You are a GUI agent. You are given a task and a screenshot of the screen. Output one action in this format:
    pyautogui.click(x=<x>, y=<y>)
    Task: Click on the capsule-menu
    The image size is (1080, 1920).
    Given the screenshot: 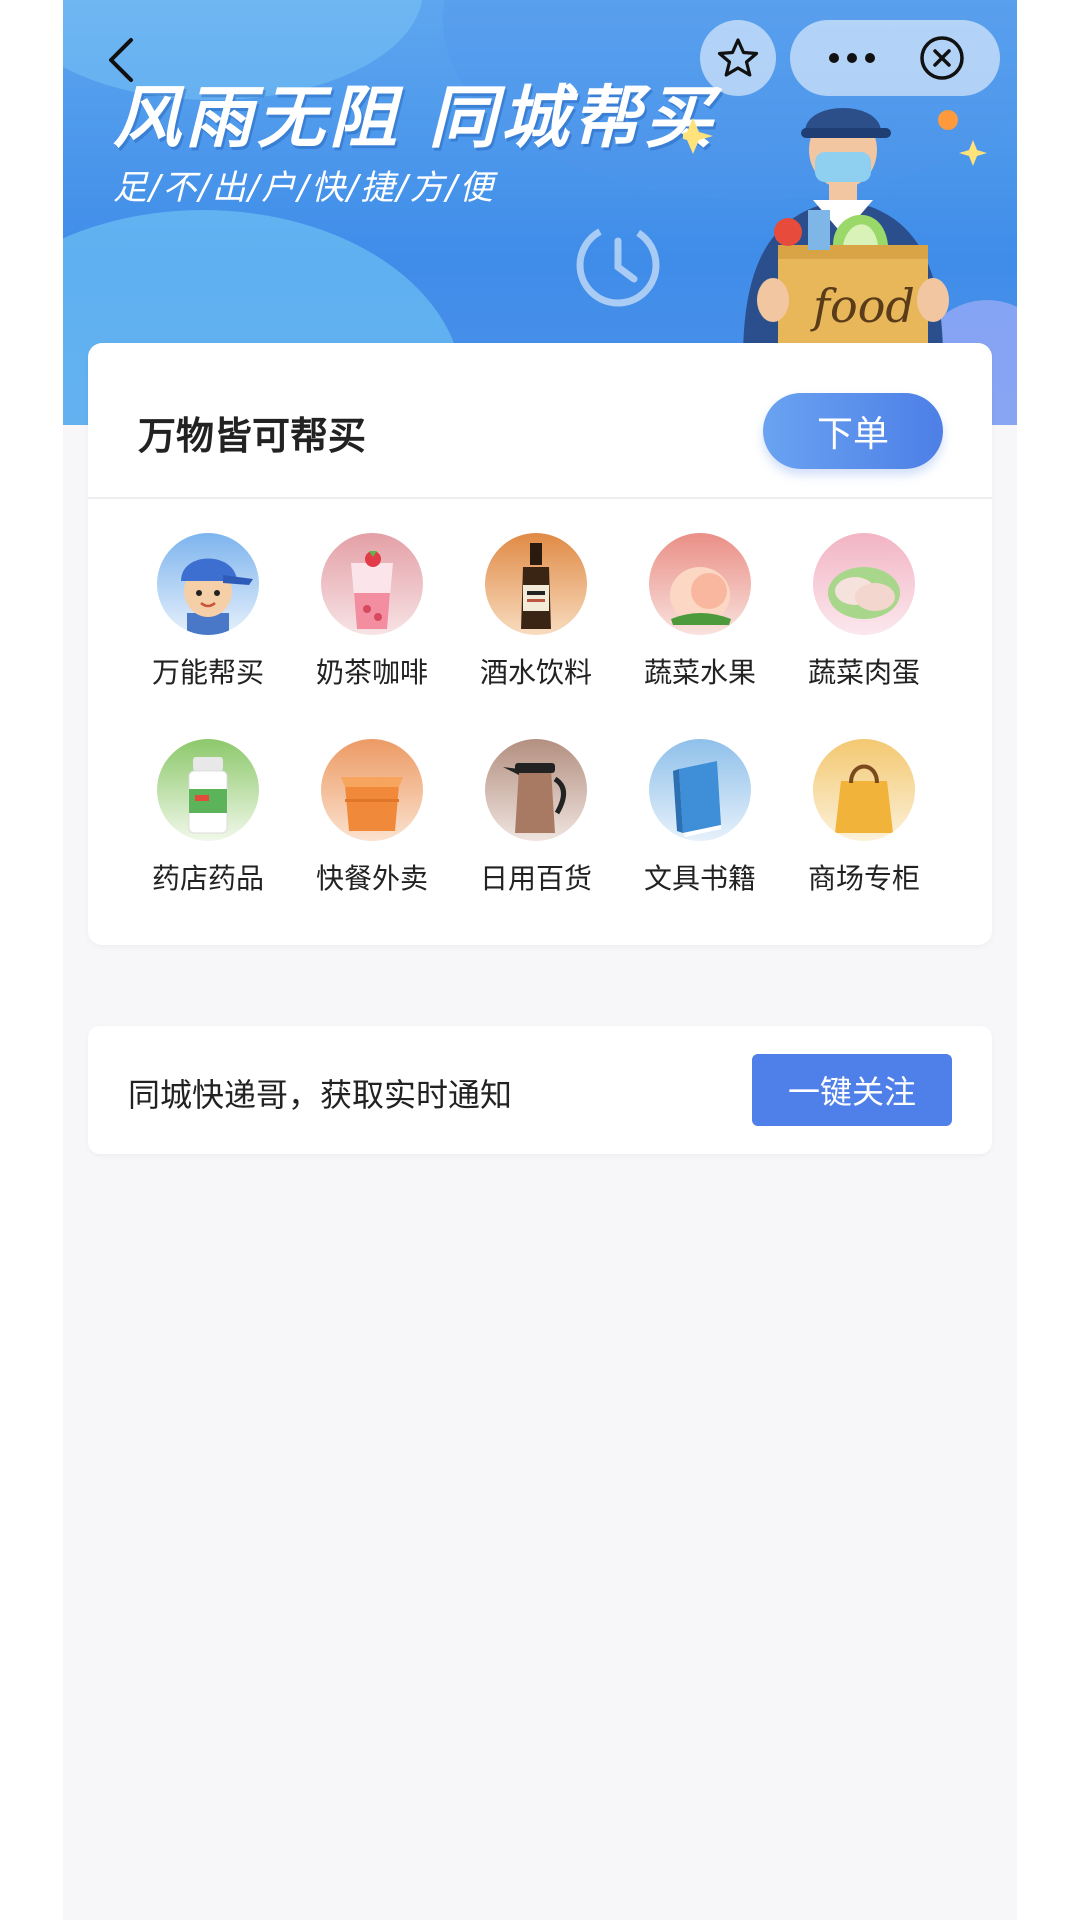 What is the action you would take?
    pyautogui.click(x=895, y=58)
    